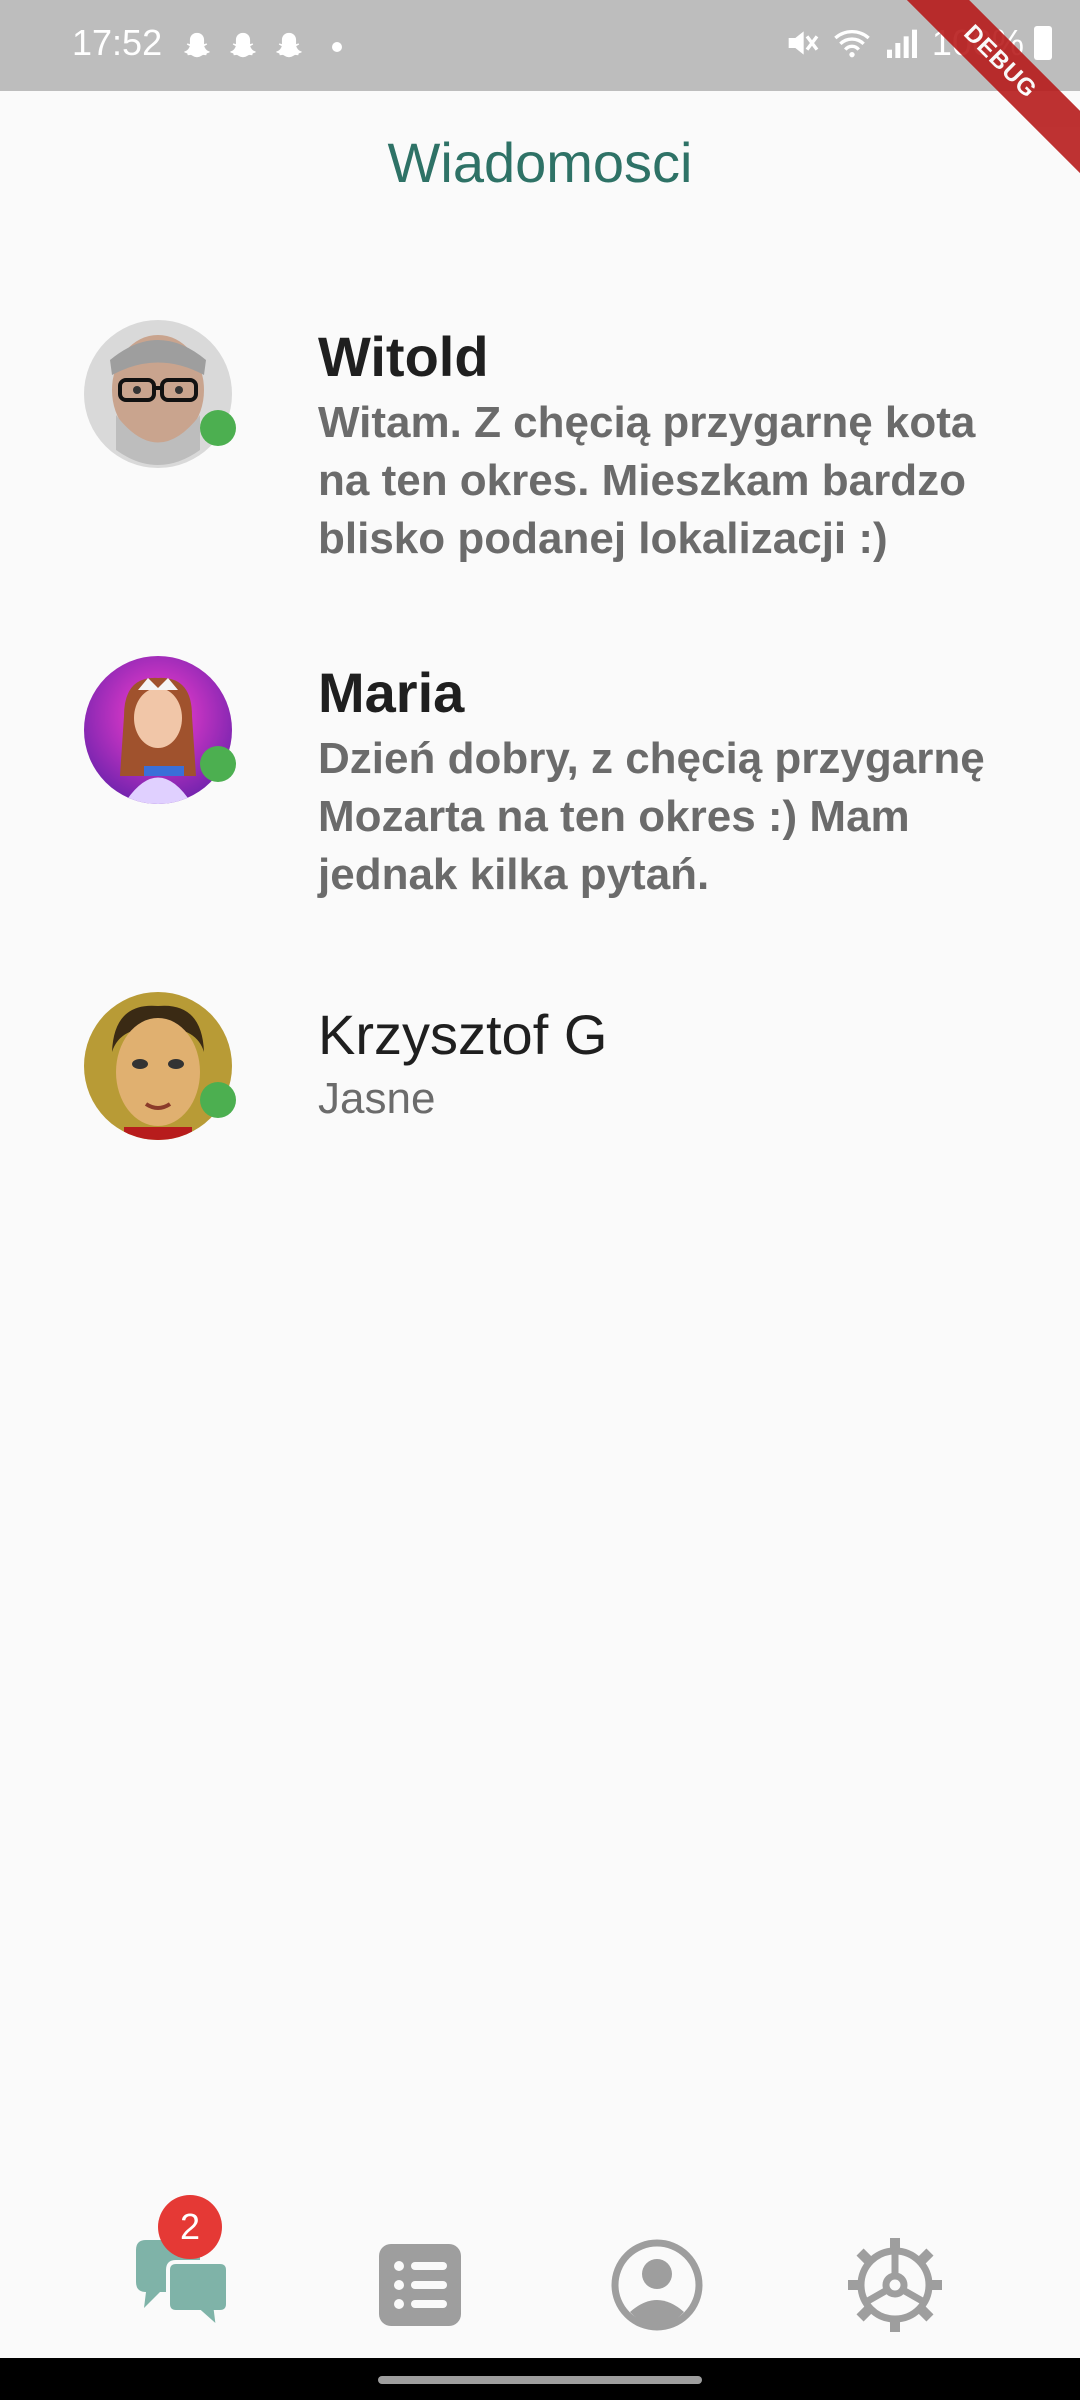  Describe the element at coordinates (377, 1098) in the screenshot. I see `last-message: Jasne` at that location.